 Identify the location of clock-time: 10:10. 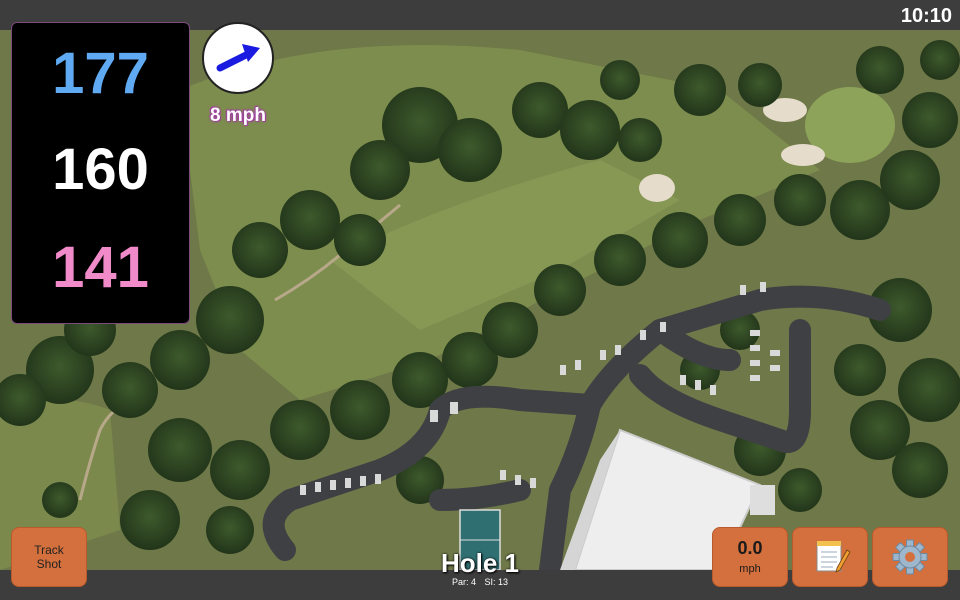
(926, 16).